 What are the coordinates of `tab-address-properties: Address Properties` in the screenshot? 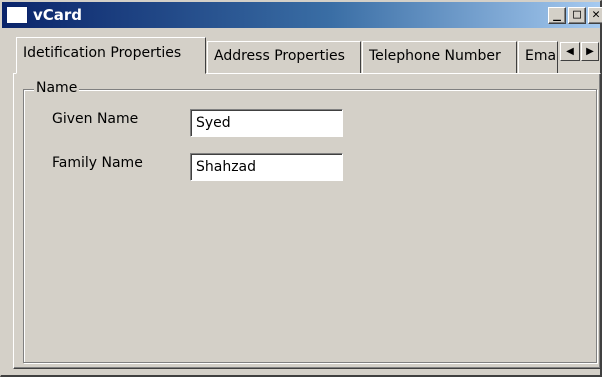 It's located at (284, 57).